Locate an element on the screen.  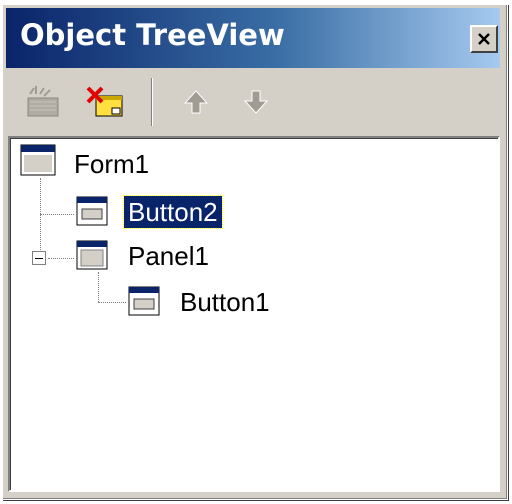
toolbar is located at coordinates (253, 102).